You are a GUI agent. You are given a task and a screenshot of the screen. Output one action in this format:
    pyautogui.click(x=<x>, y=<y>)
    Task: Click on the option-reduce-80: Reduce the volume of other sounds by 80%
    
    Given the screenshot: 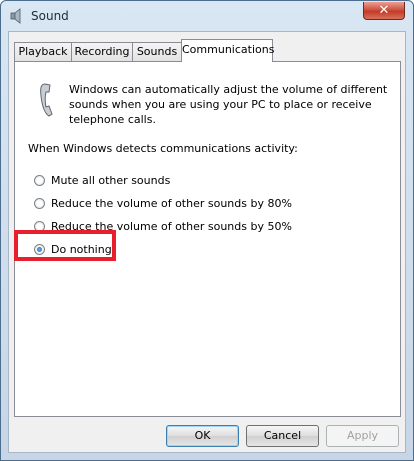 What is the action you would take?
    pyautogui.click(x=163, y=203)
    